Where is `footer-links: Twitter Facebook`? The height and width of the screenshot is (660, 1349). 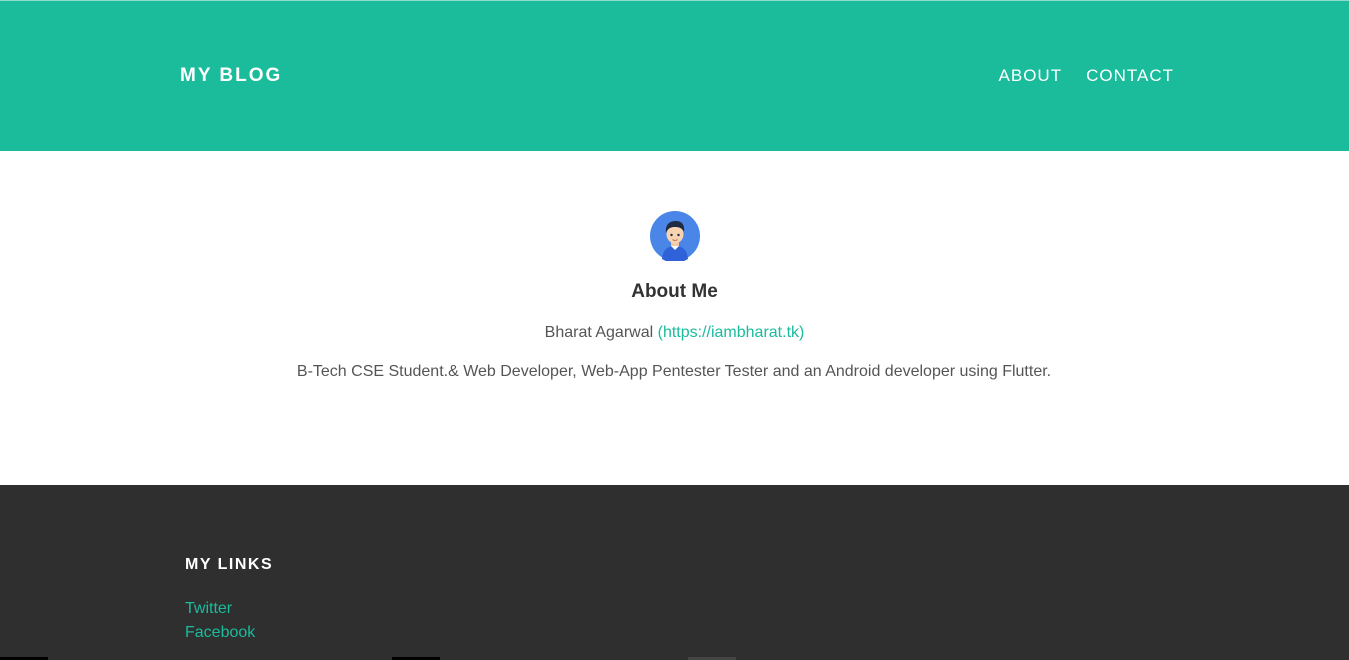 footer-links: Twitter Facebook is located at coordinates (220, 621).